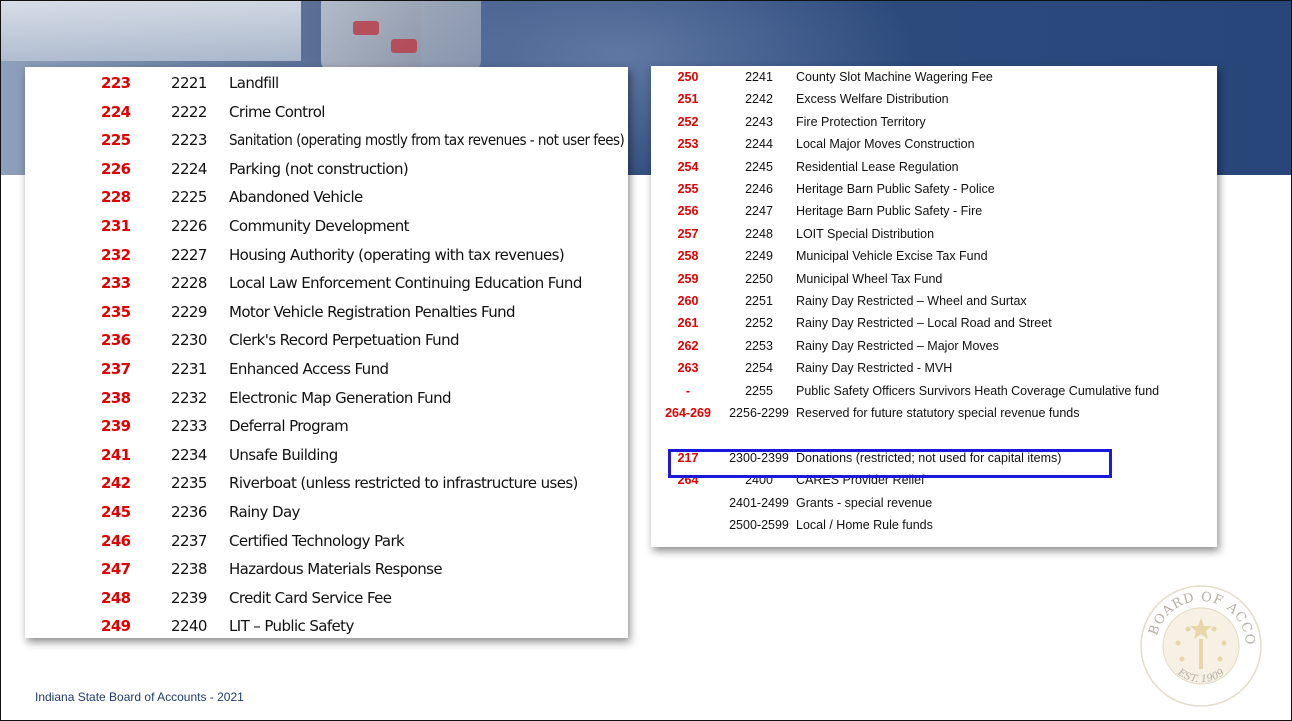  Describe the element at coordinates (317, 540) in the screenshot. I see `fund-description: Certified Technology Park` at that location.